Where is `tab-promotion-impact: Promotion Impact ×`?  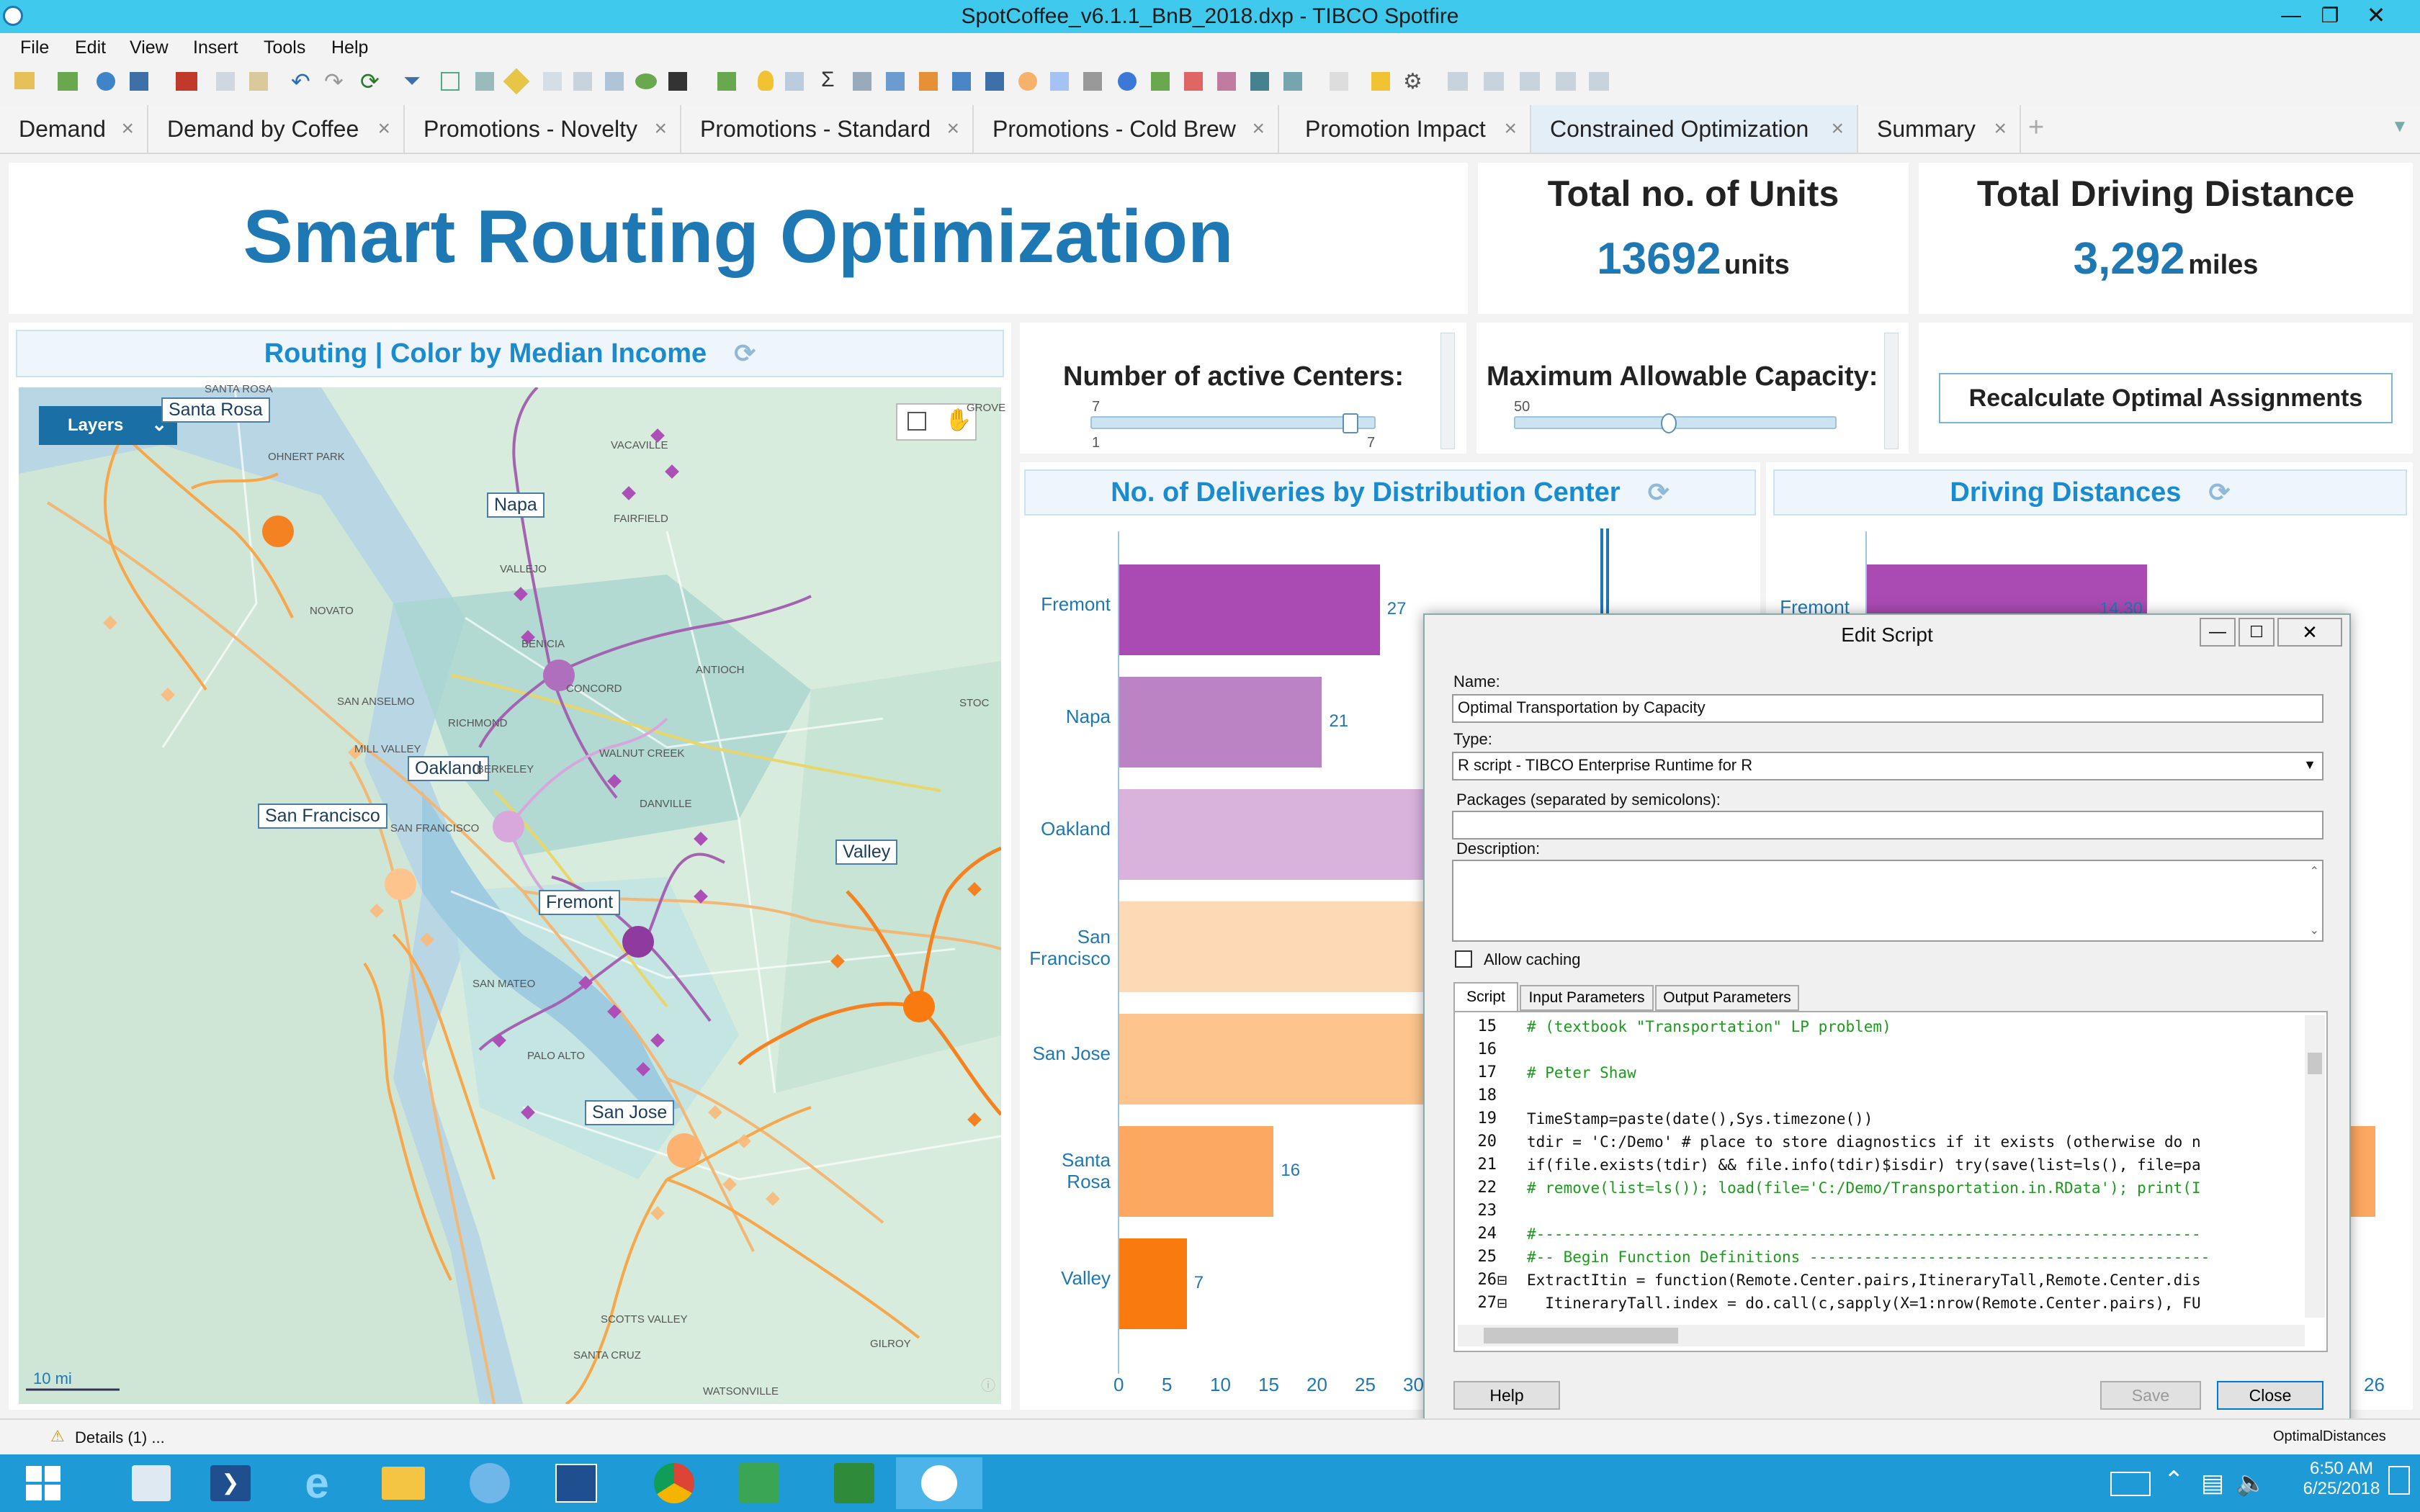
tab-promotion-impact: Promotion Impact × is located at coordinates (1408, 129).